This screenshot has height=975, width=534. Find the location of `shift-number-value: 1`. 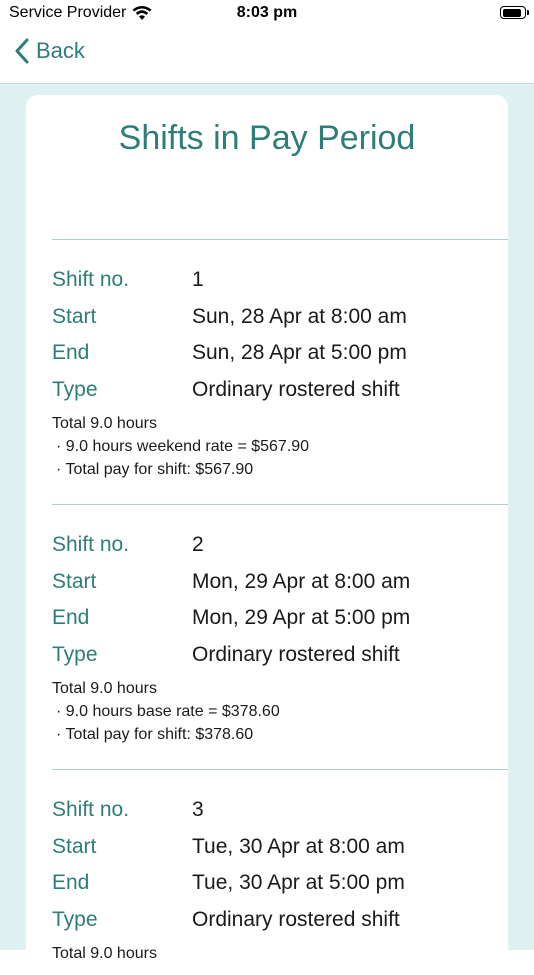

shift-number-value: 1 is located at coordinates (198, 279).